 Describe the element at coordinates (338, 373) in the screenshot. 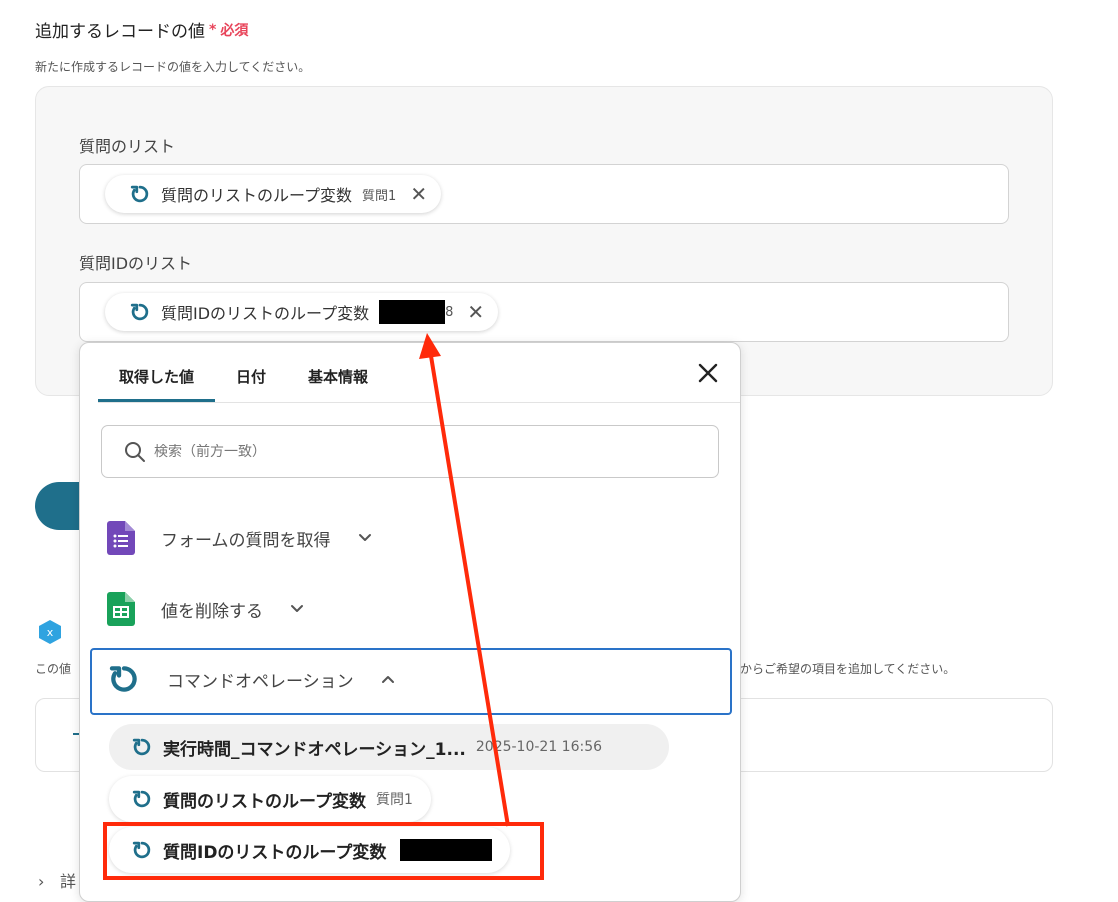

I see `tab-basic-info: 基本情報` at that location.